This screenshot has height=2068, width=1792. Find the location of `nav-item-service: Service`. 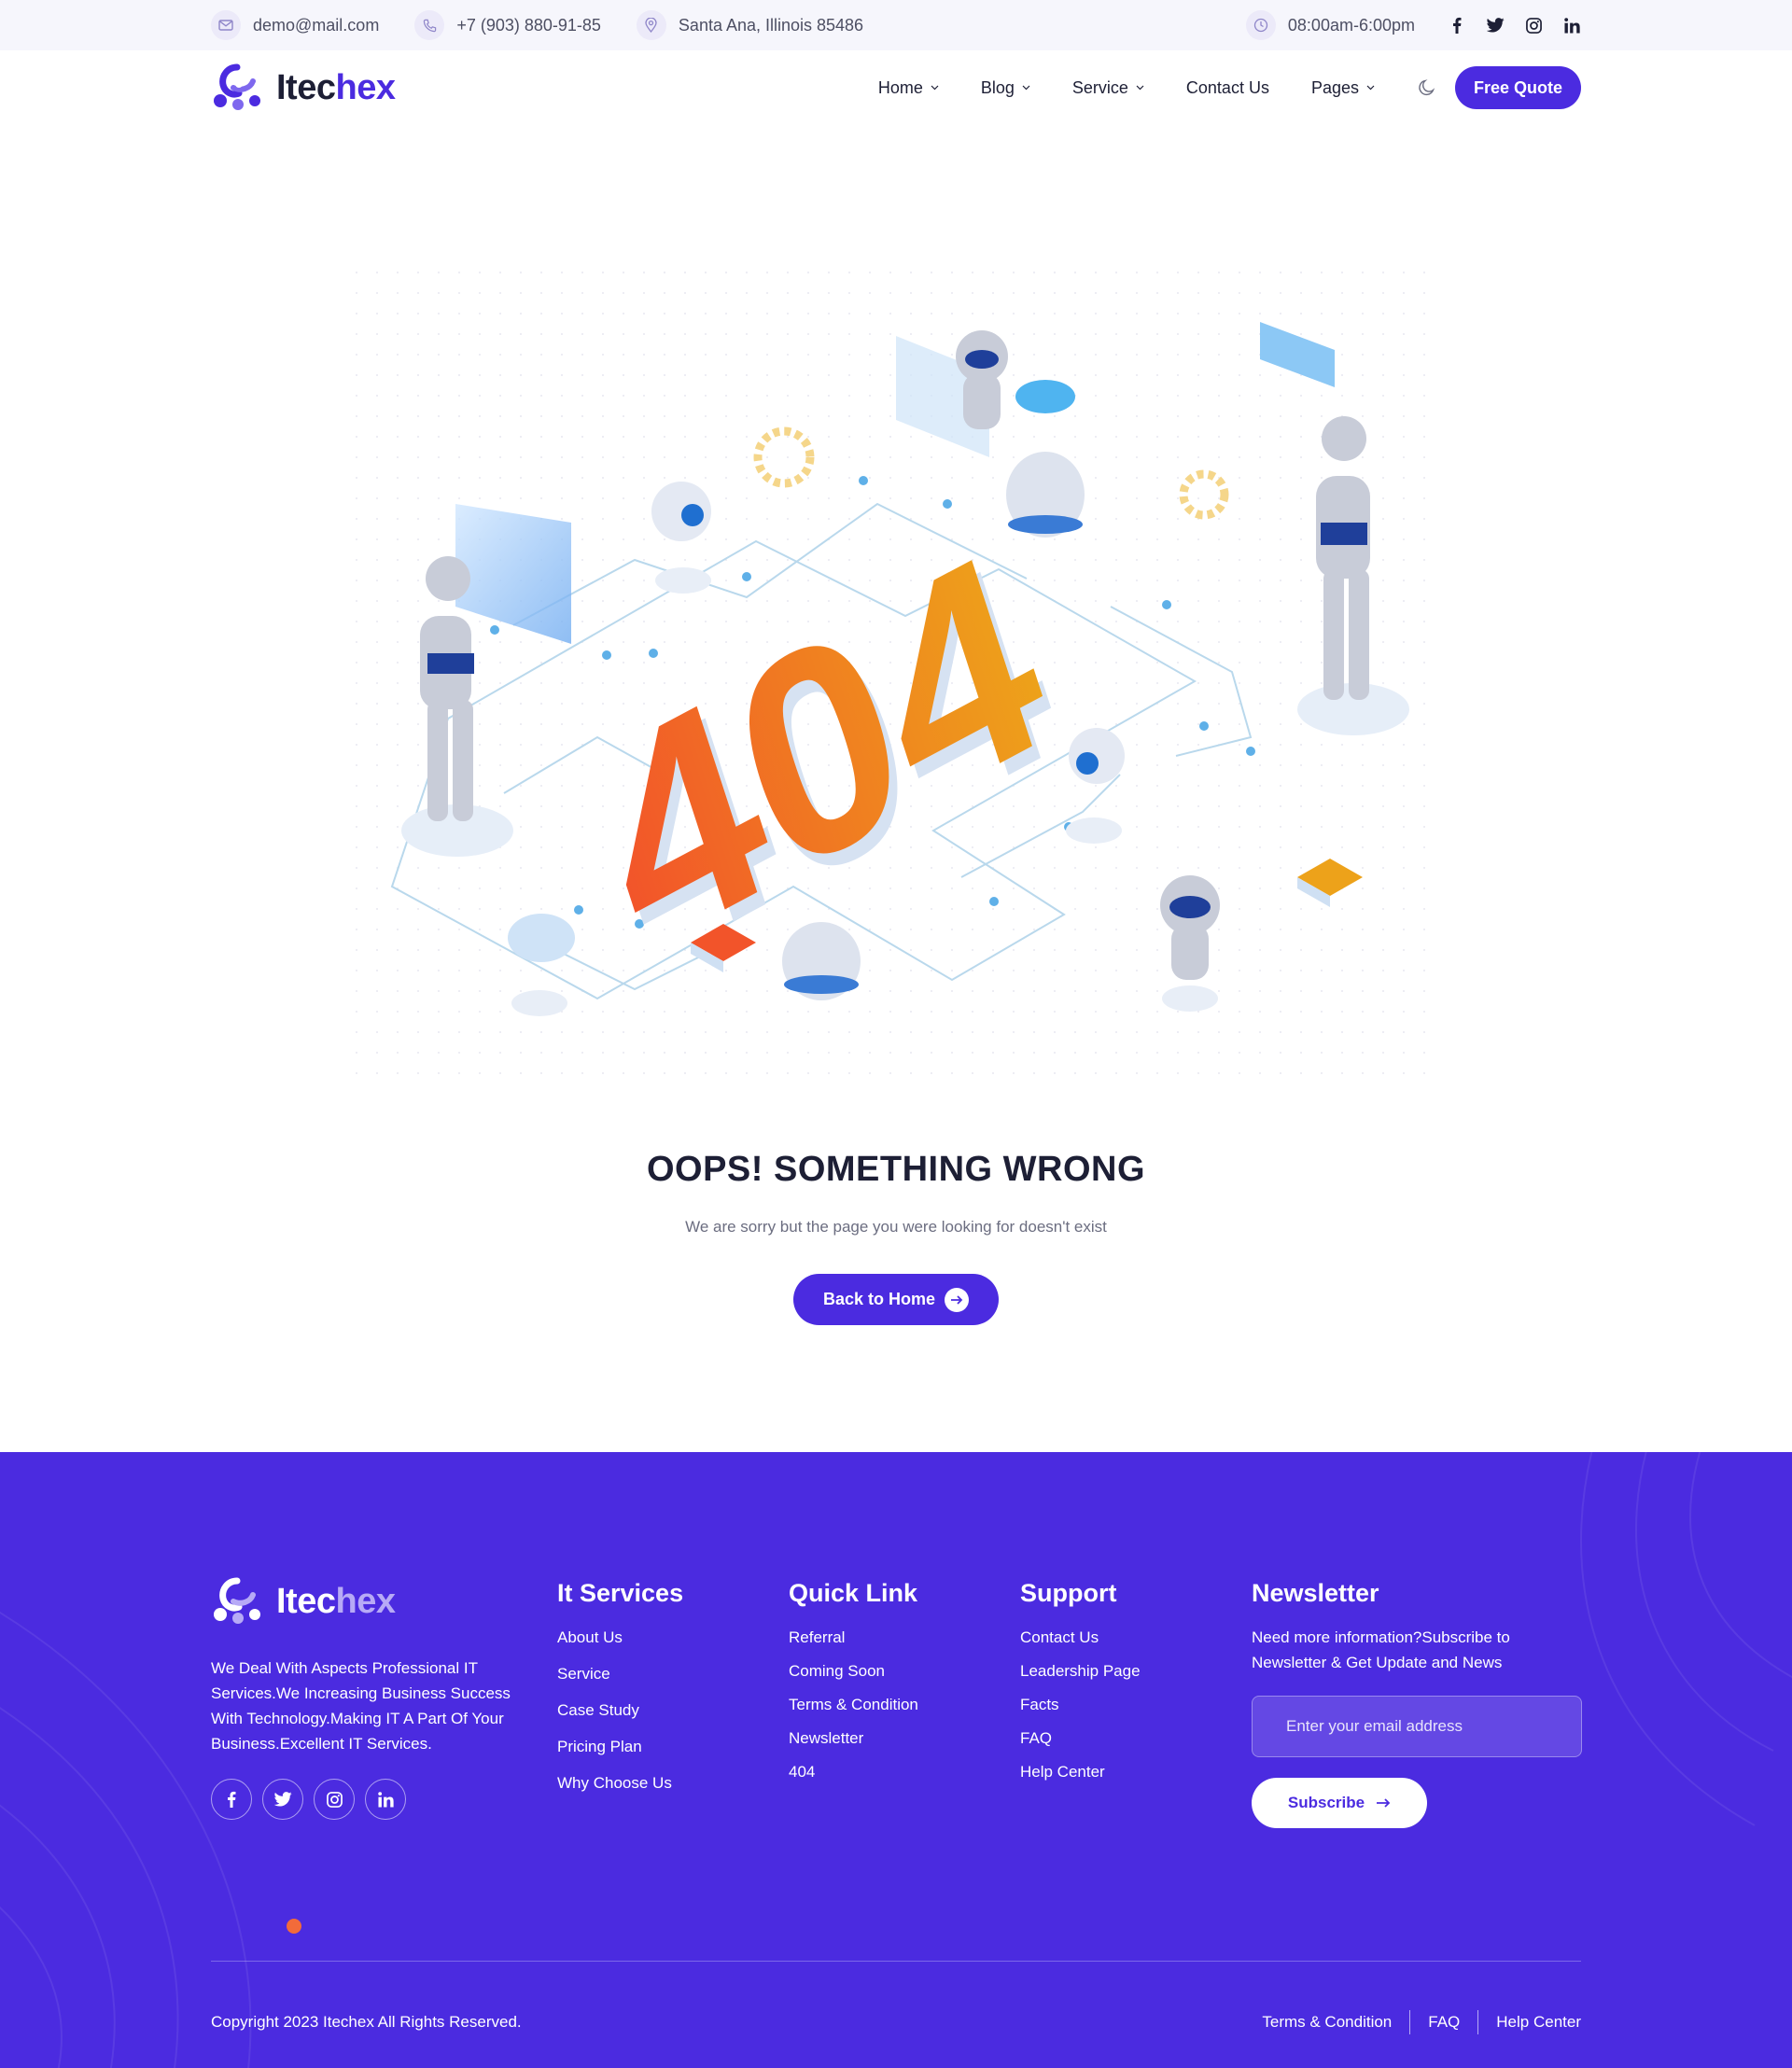

nav-item-service: Service is located at coordinates (1108, 88).